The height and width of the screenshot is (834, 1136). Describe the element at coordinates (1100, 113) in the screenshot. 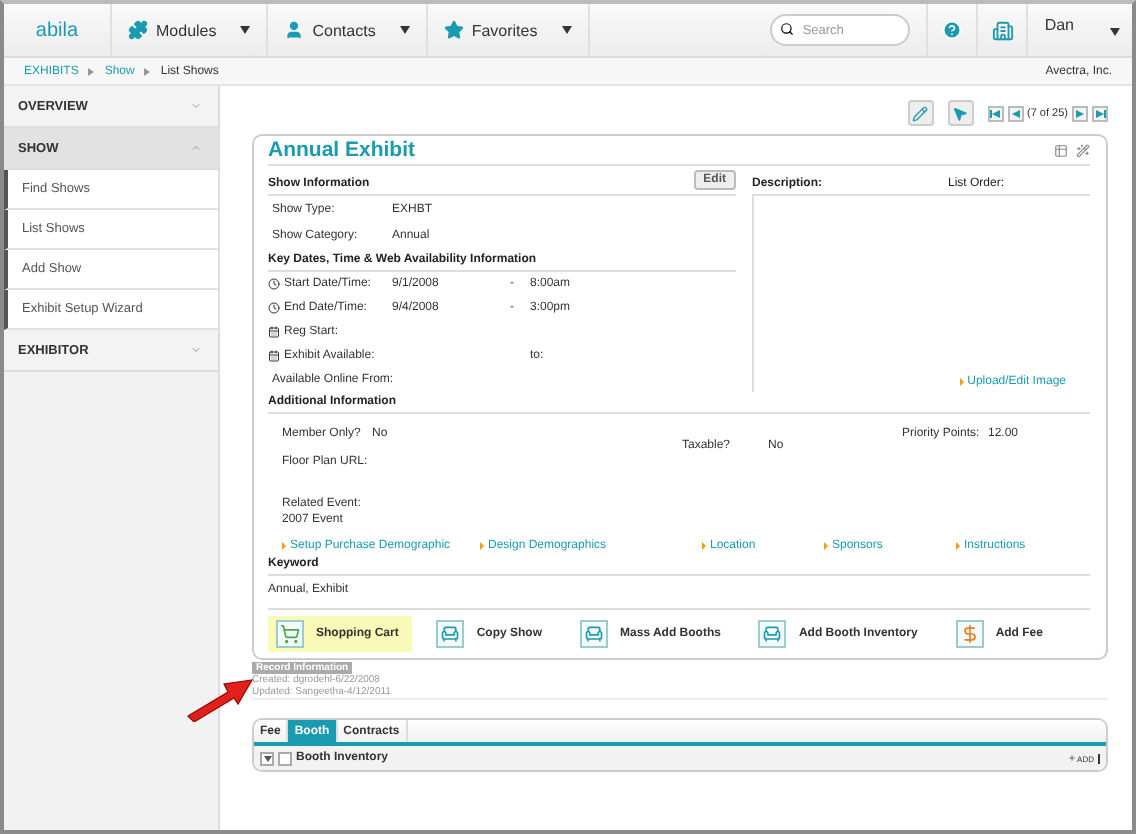

I see `last-page-button` at that location.